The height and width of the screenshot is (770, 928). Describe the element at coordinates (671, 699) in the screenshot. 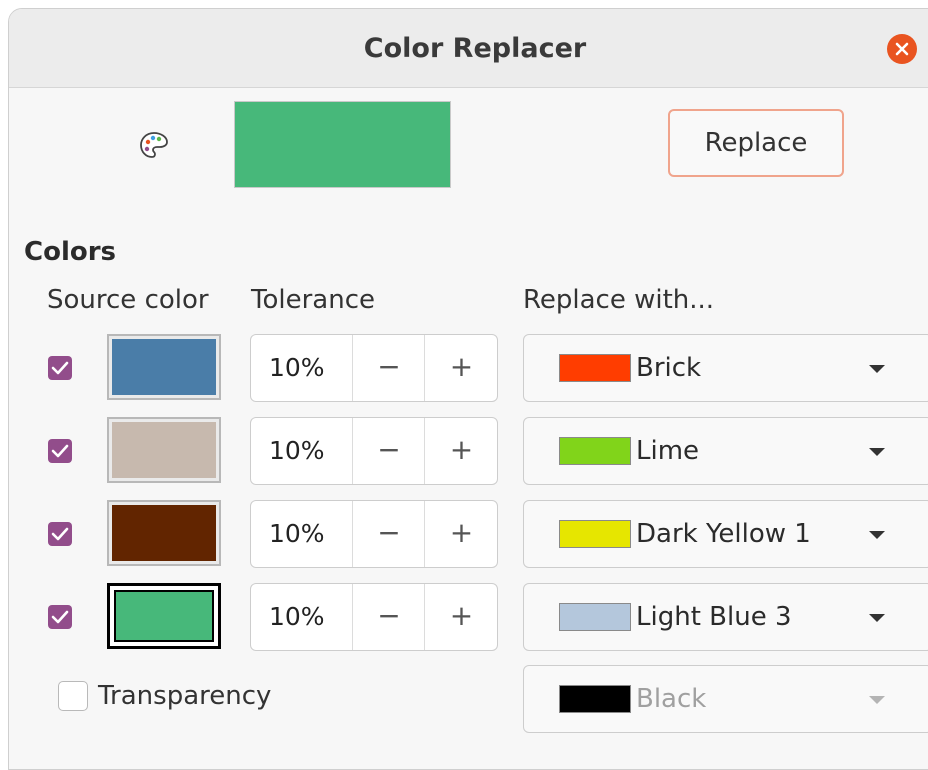

I see `replace-color-name: Black` at that location.